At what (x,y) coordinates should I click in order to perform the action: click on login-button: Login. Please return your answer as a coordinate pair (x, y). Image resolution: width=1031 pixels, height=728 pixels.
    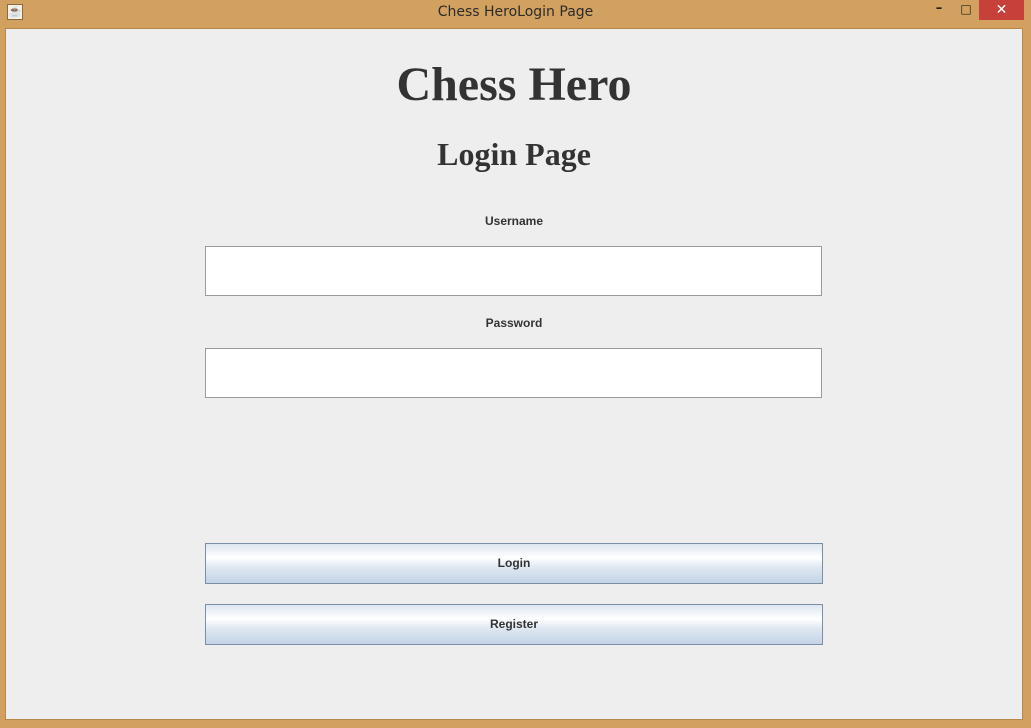
    Looking at the image, I should click on (514, 563).